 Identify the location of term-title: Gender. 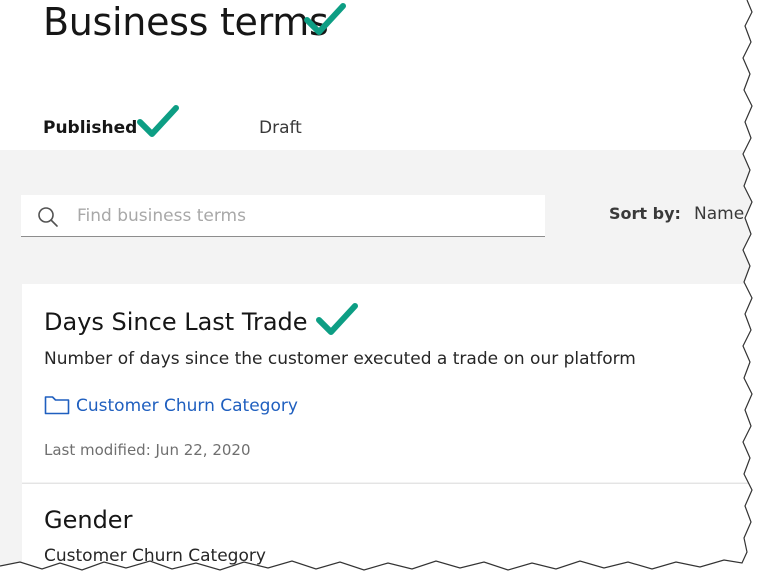
(88, 520).